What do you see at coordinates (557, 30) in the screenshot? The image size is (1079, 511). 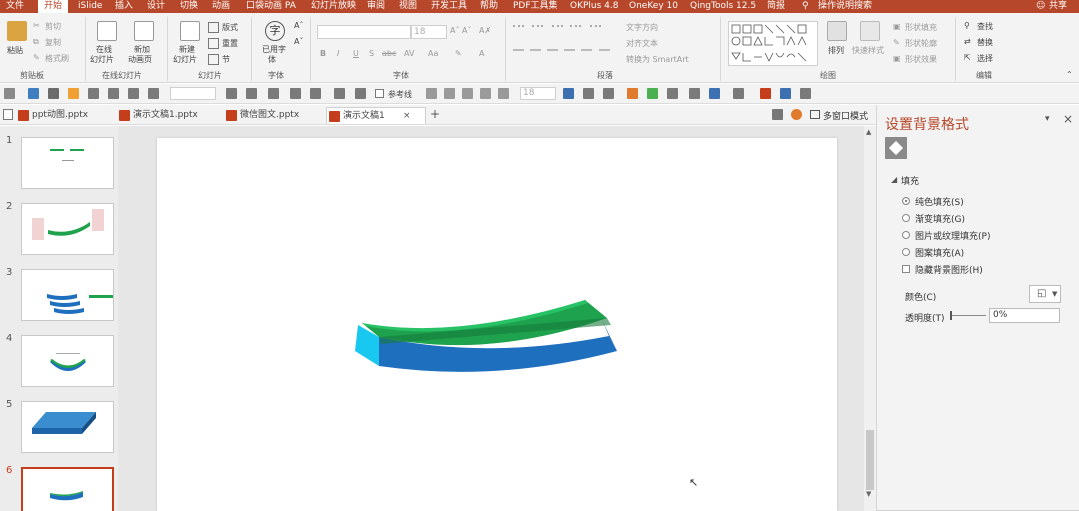 I see `decrease-indent-icon` at bounding box center [557, 30].